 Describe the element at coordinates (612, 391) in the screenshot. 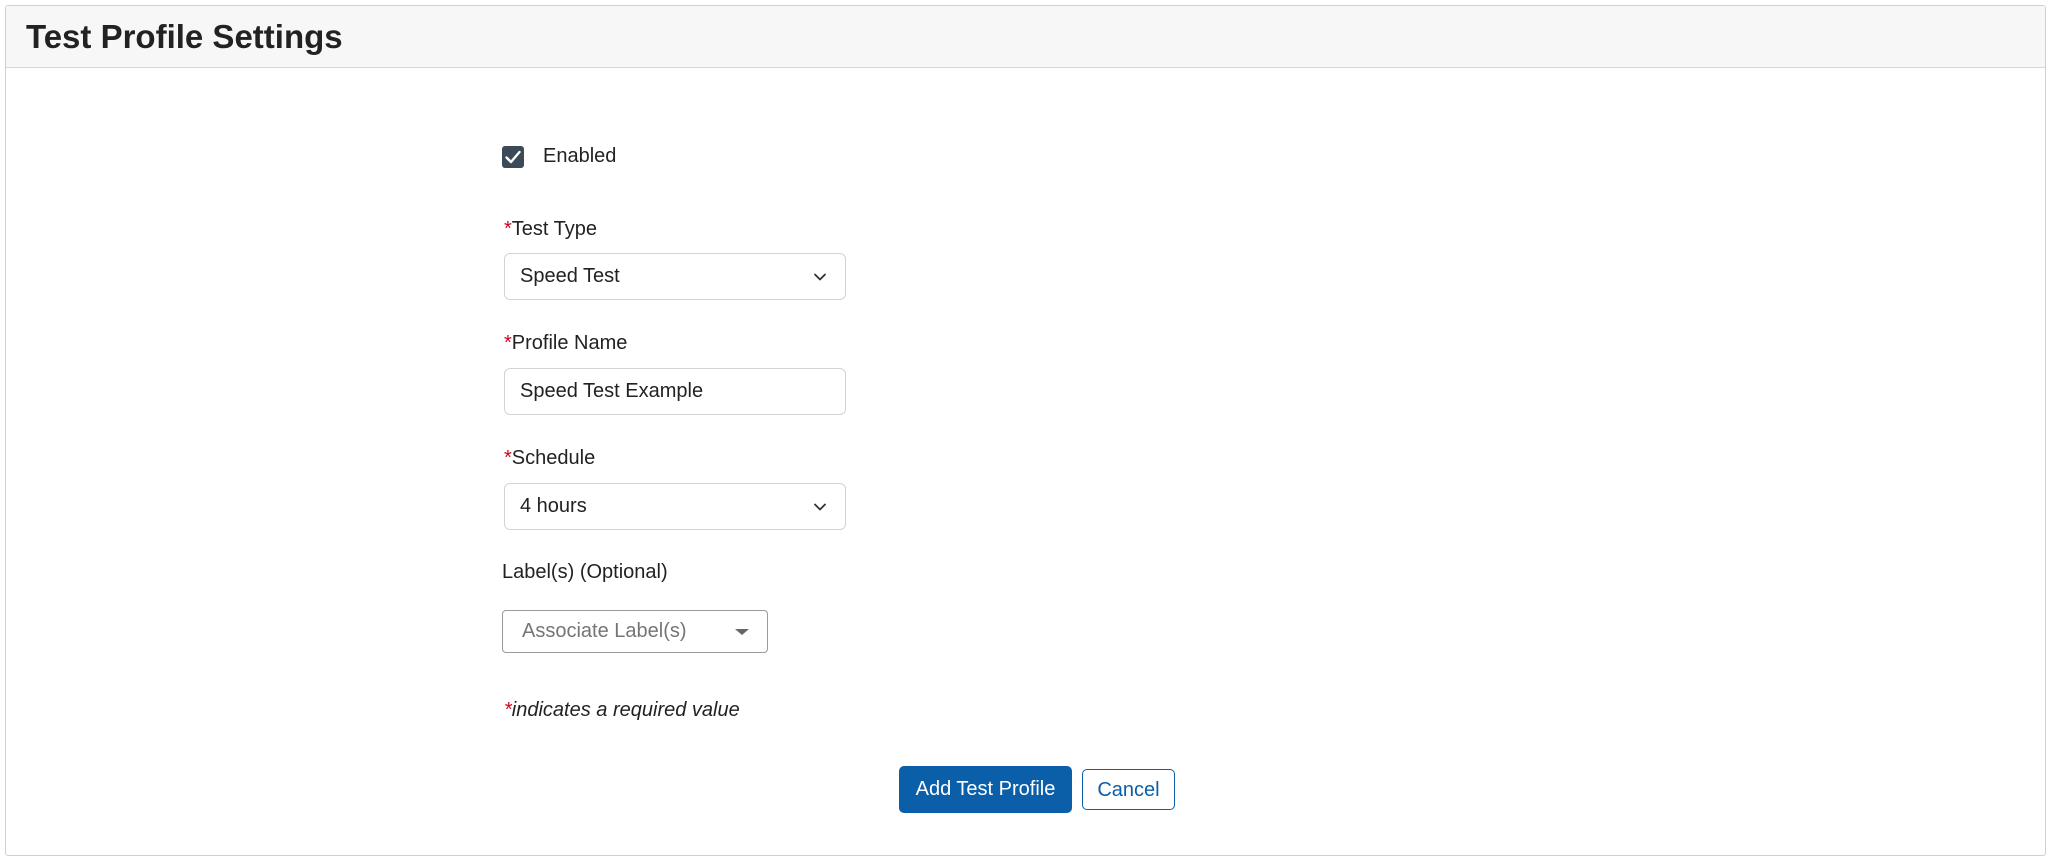

I see `profile-name-value: Speed Test Example` at that location.